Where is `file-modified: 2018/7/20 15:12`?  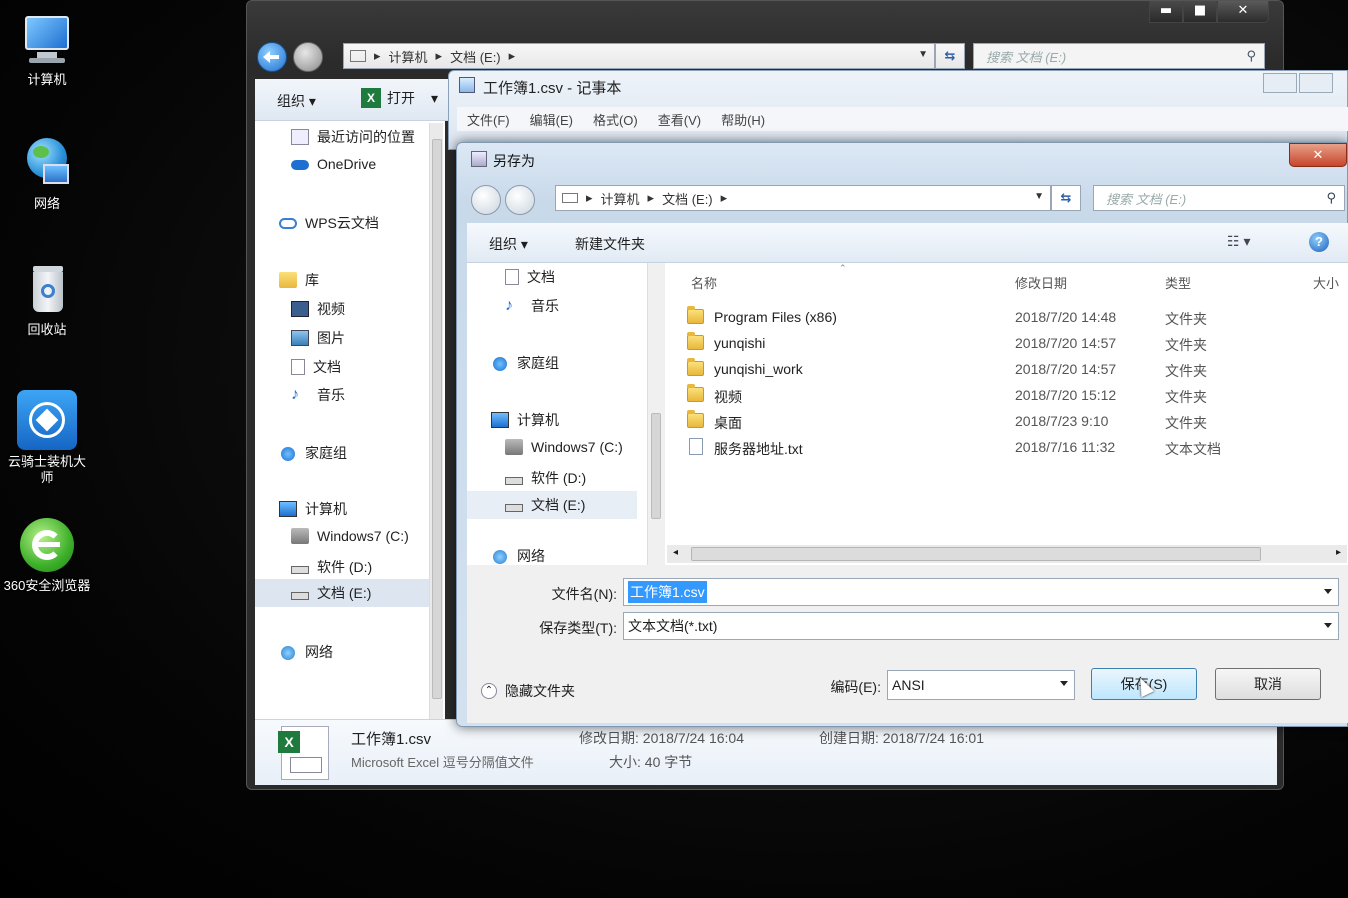 file-modified: 2018/7/20 15:12 is located at coordinates (1066, 395).